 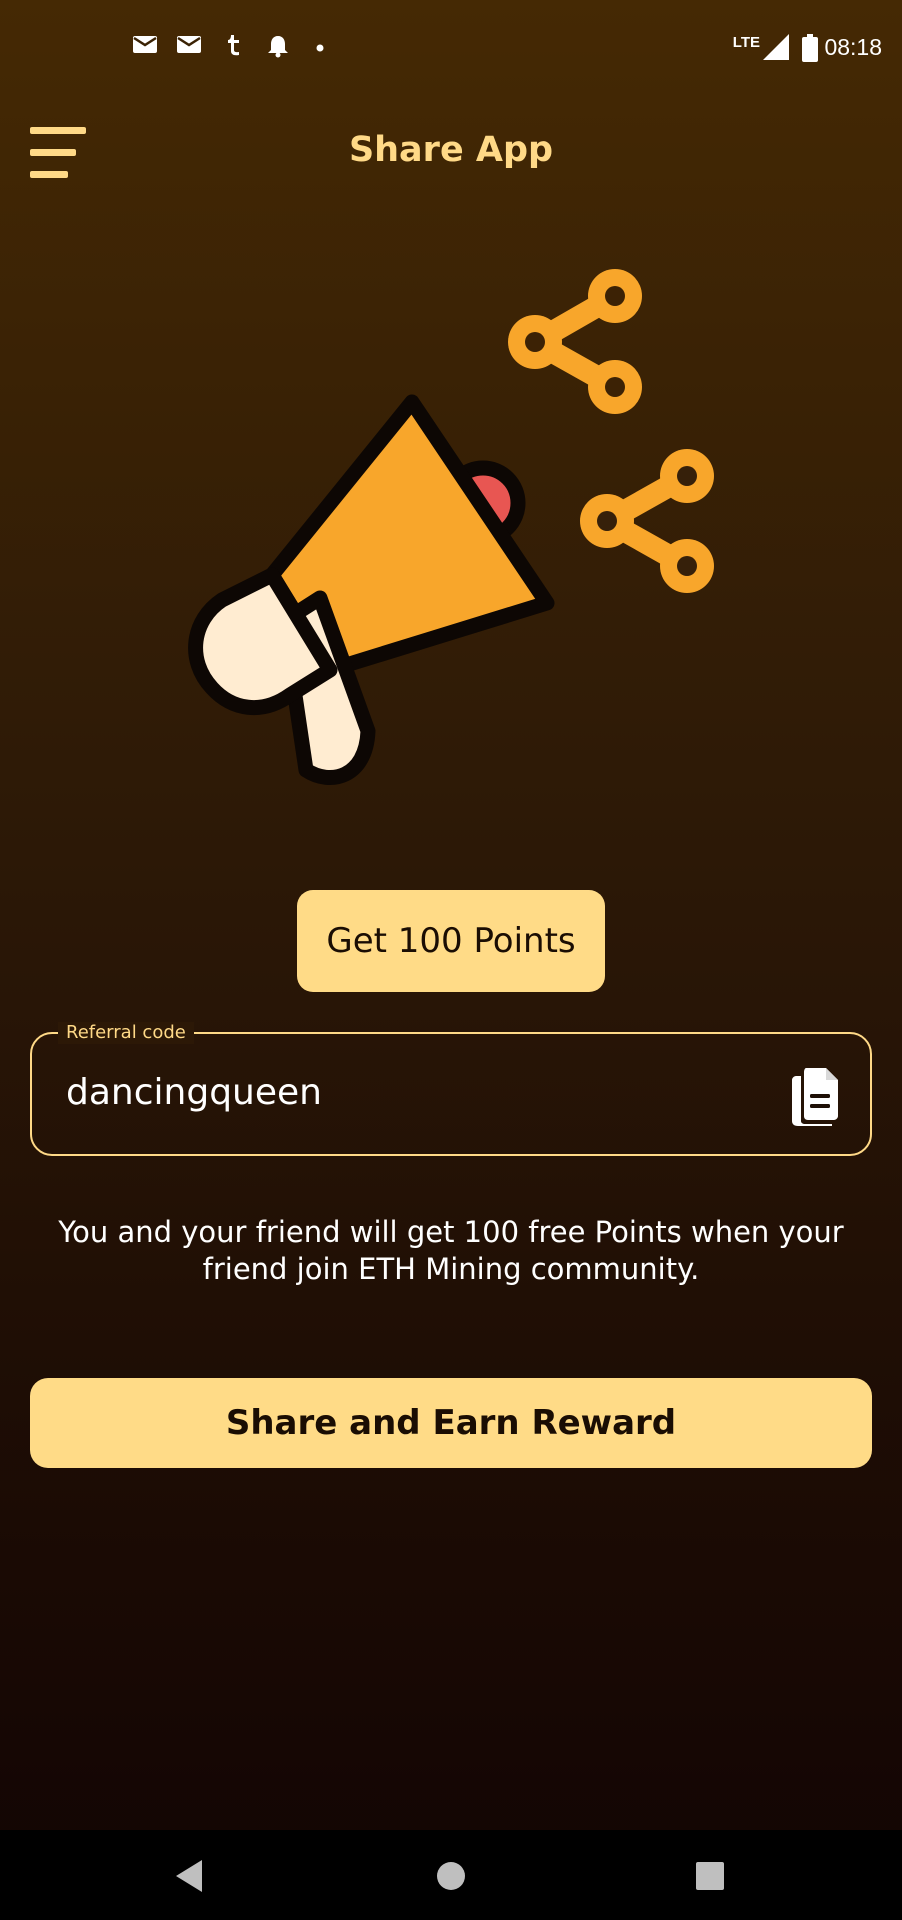 What do you see at coordinates (190, 1876) in the screenshot?
I see `back-icon` at bounding box center [190, 1876].